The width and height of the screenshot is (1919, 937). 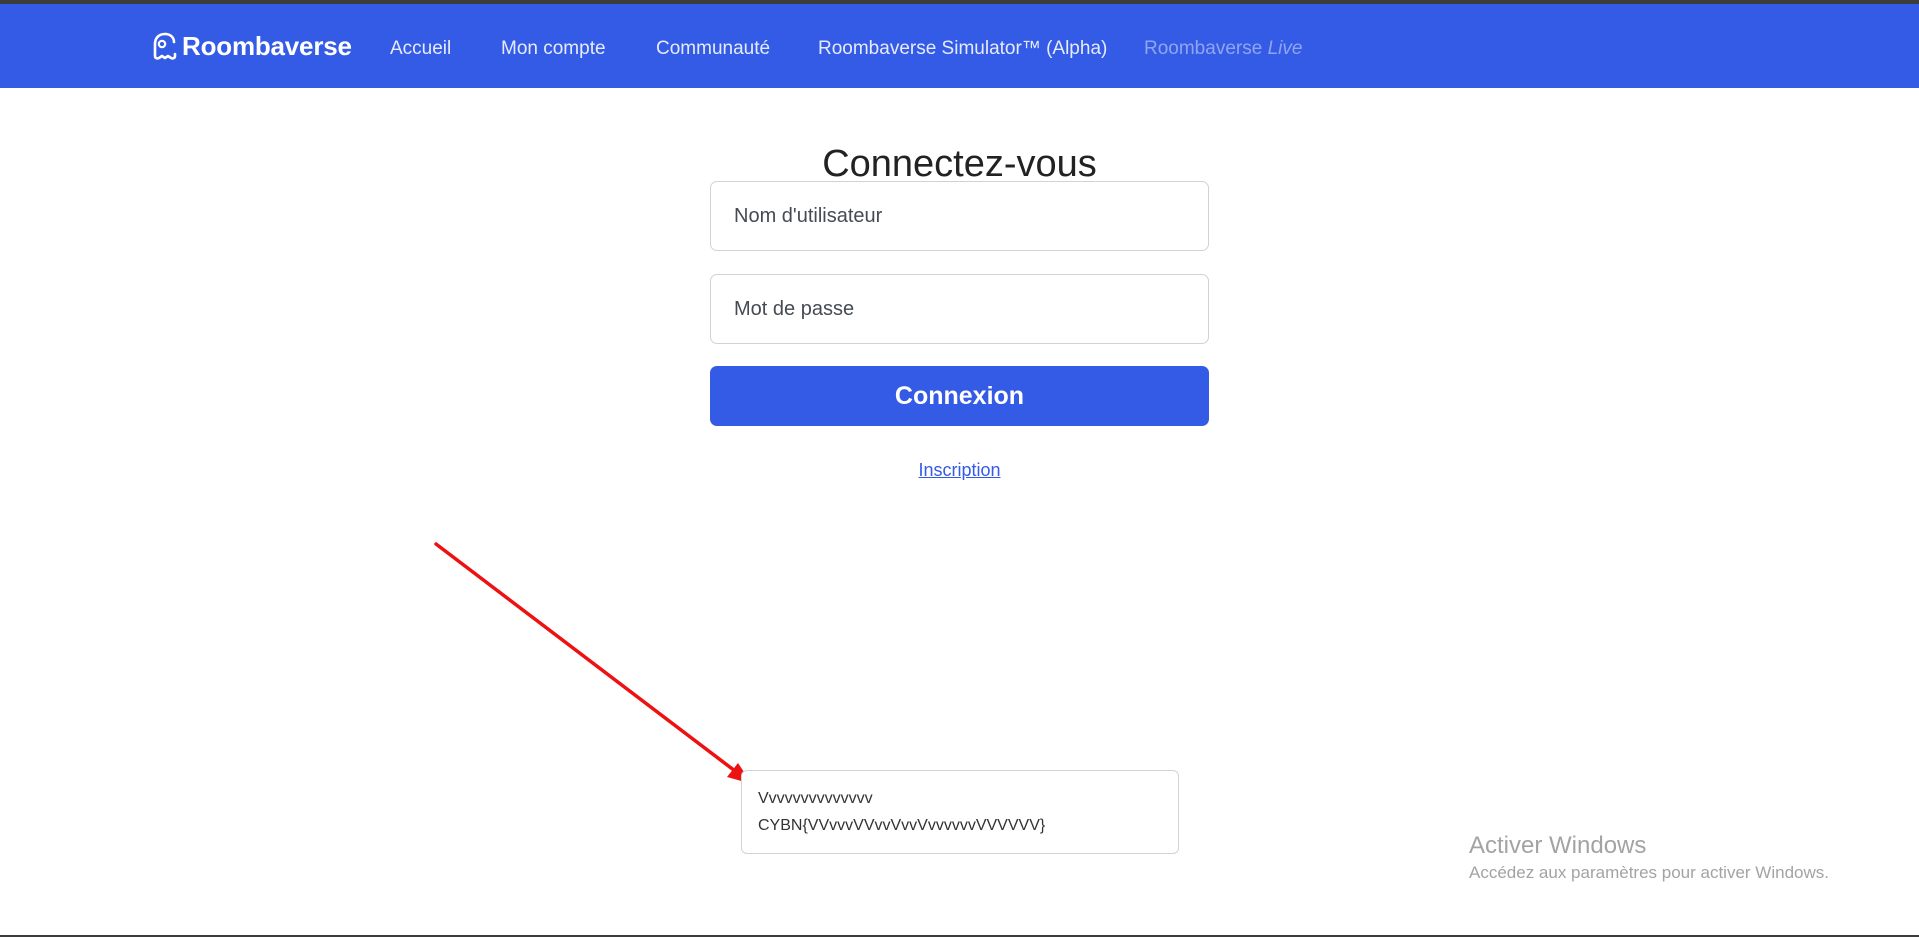 I want to click on nav-link-live-disabled: Roombaverse Live, so click(x=1223, y=49).